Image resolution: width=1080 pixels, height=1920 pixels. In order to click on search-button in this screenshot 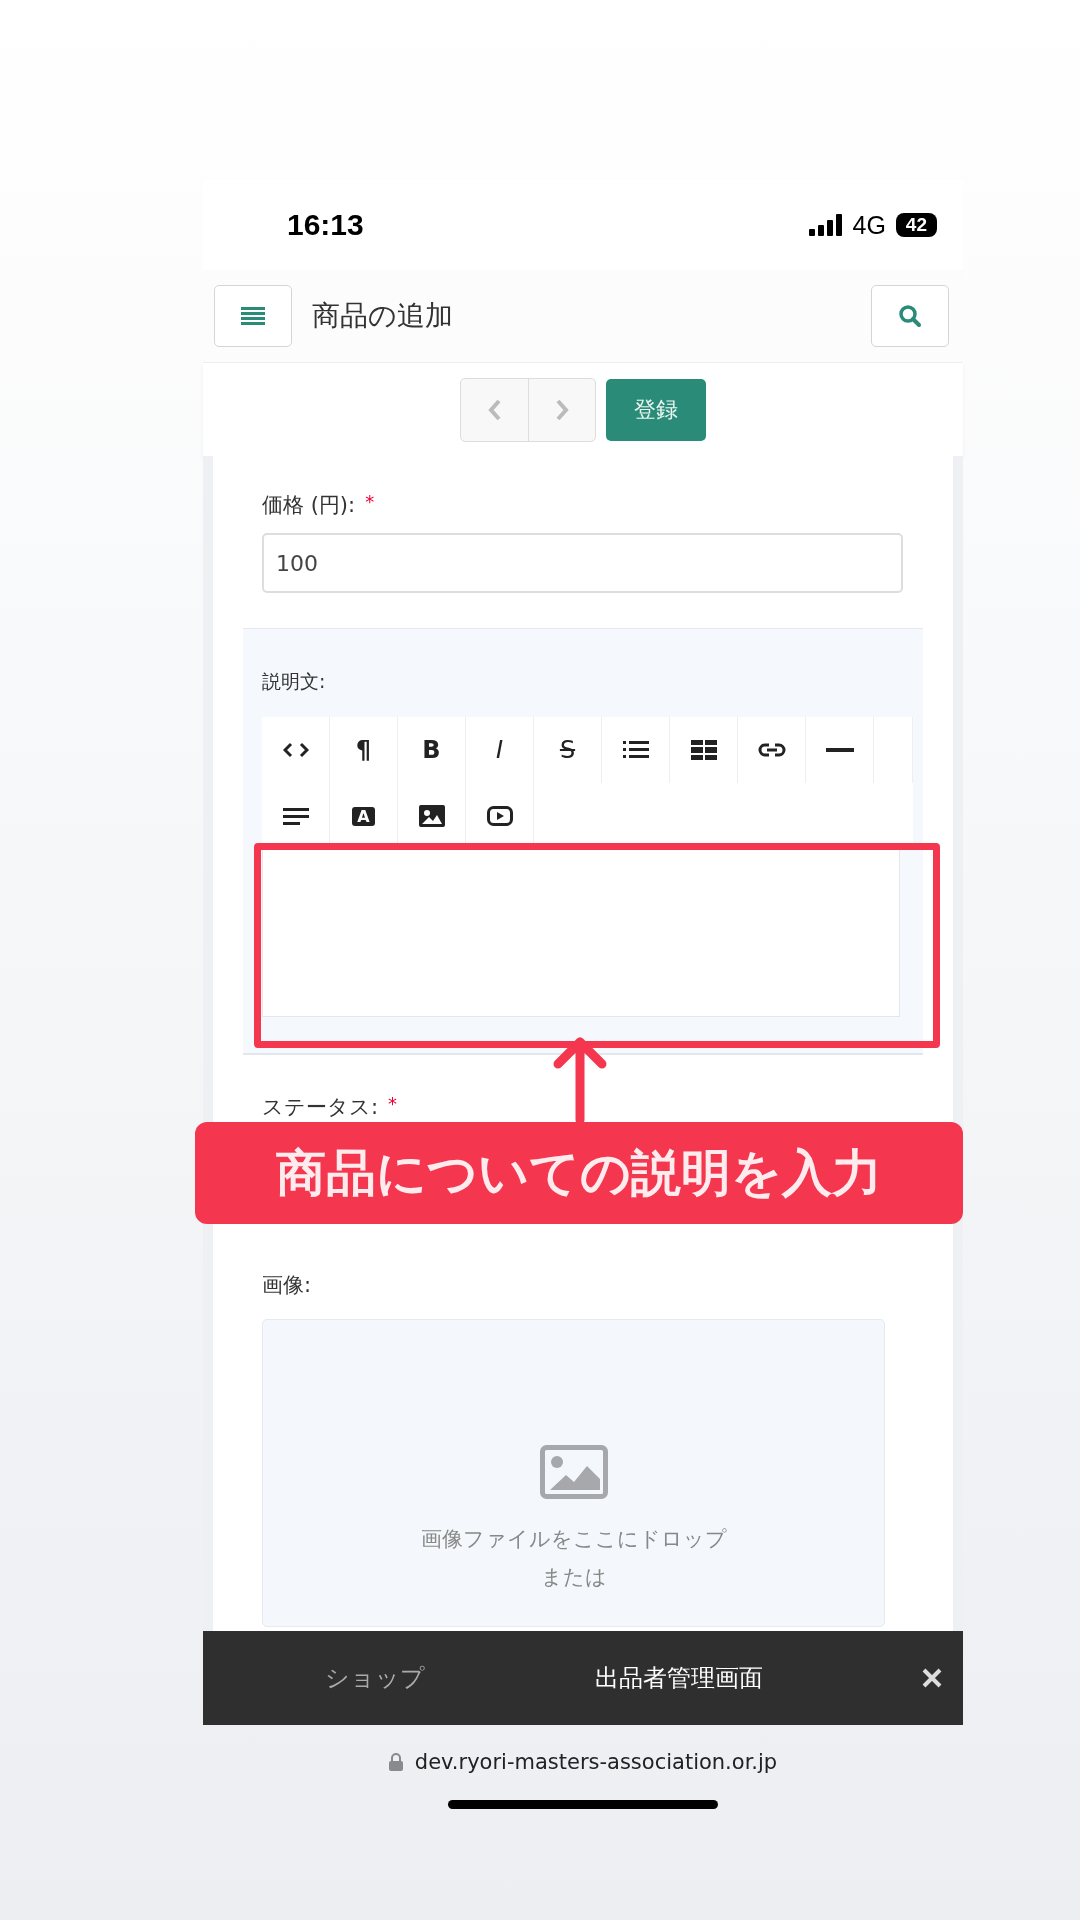, I will do `click(910, 316)`.